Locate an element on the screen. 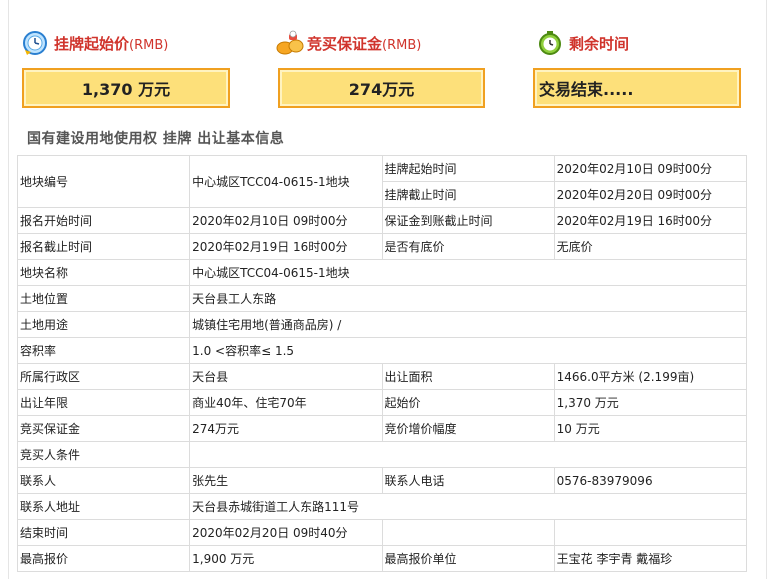  land-use-label: 土地用途 is located at coordinates (103, 324).